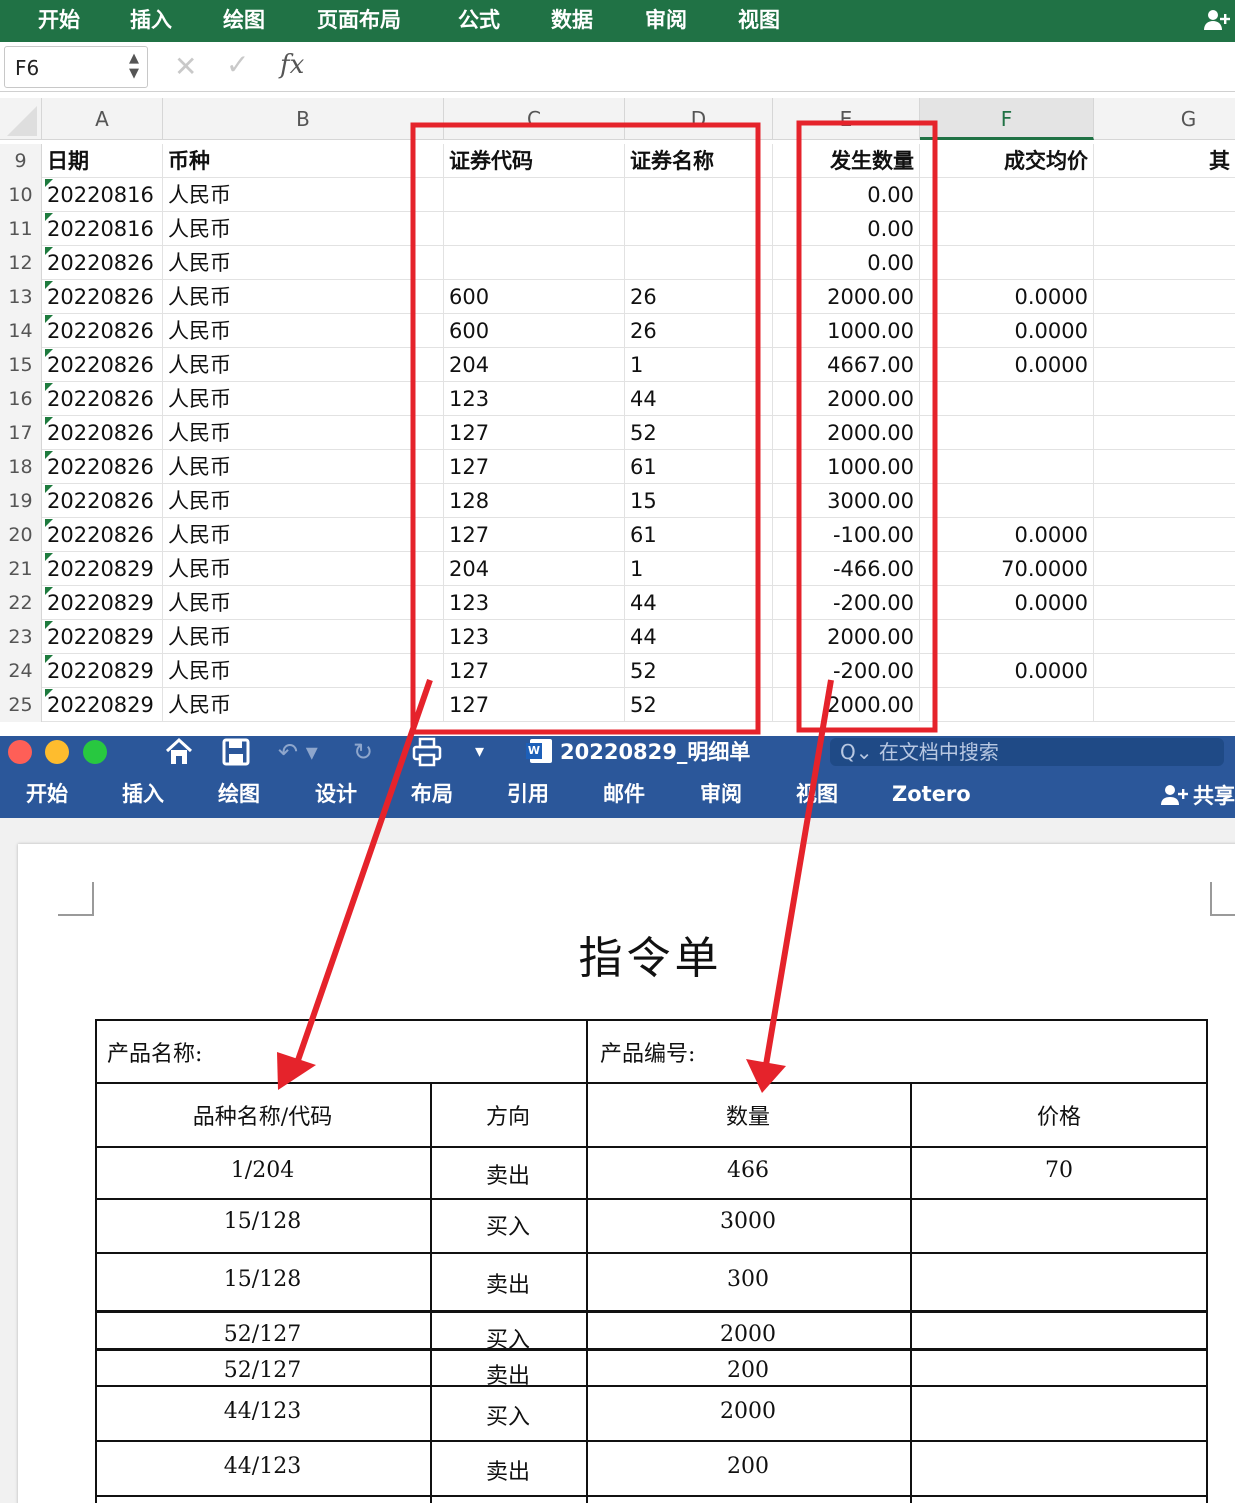 The image size is (1235, 1503). Describe the element at coordinates (21, 535) in the screenshot. I see `row-number: 20` at that location.